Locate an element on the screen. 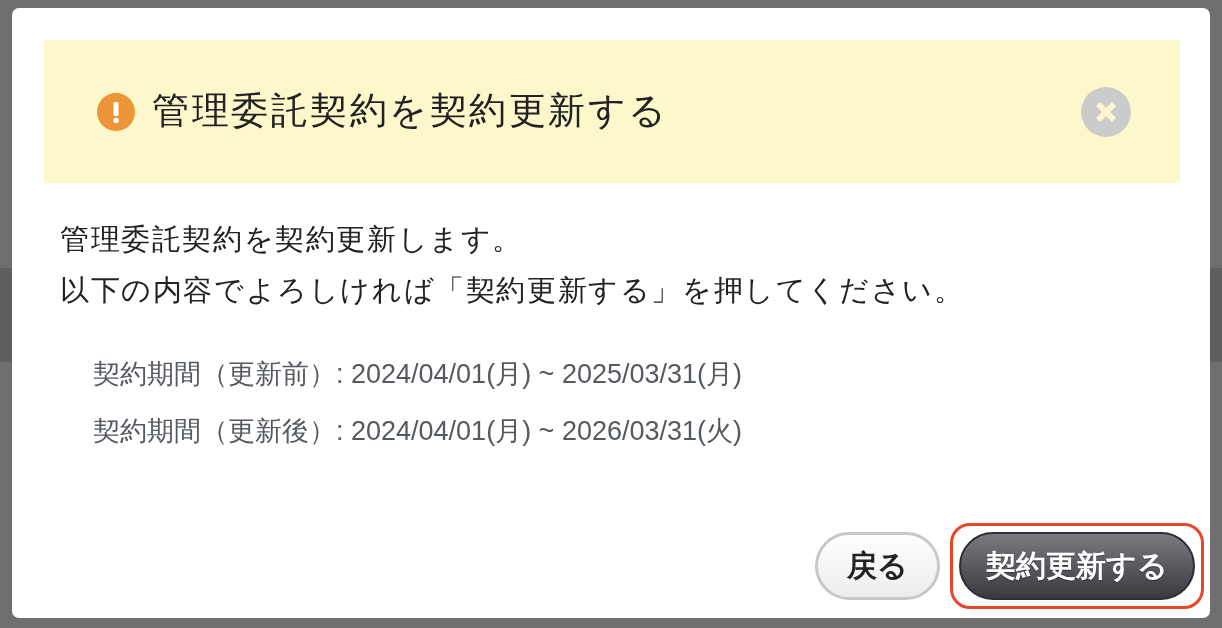 This screenshot has width=1222, height=628. message-text: 以下の内容でよろしければ「契約更新する」を押してください。 is located at coordinates (512, 290).